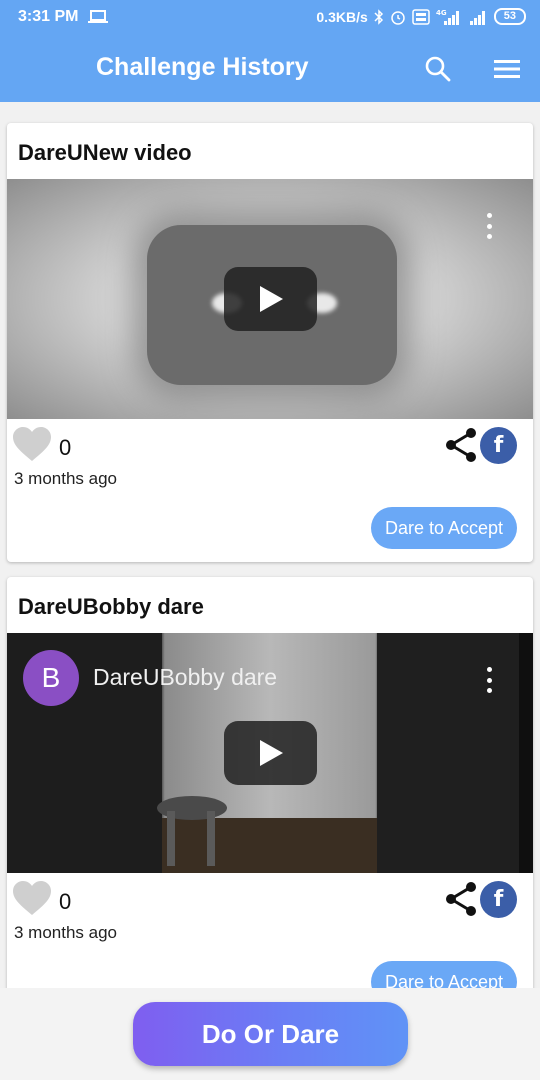  I want to click on app-bar: Challenge History, so click(270, 69).